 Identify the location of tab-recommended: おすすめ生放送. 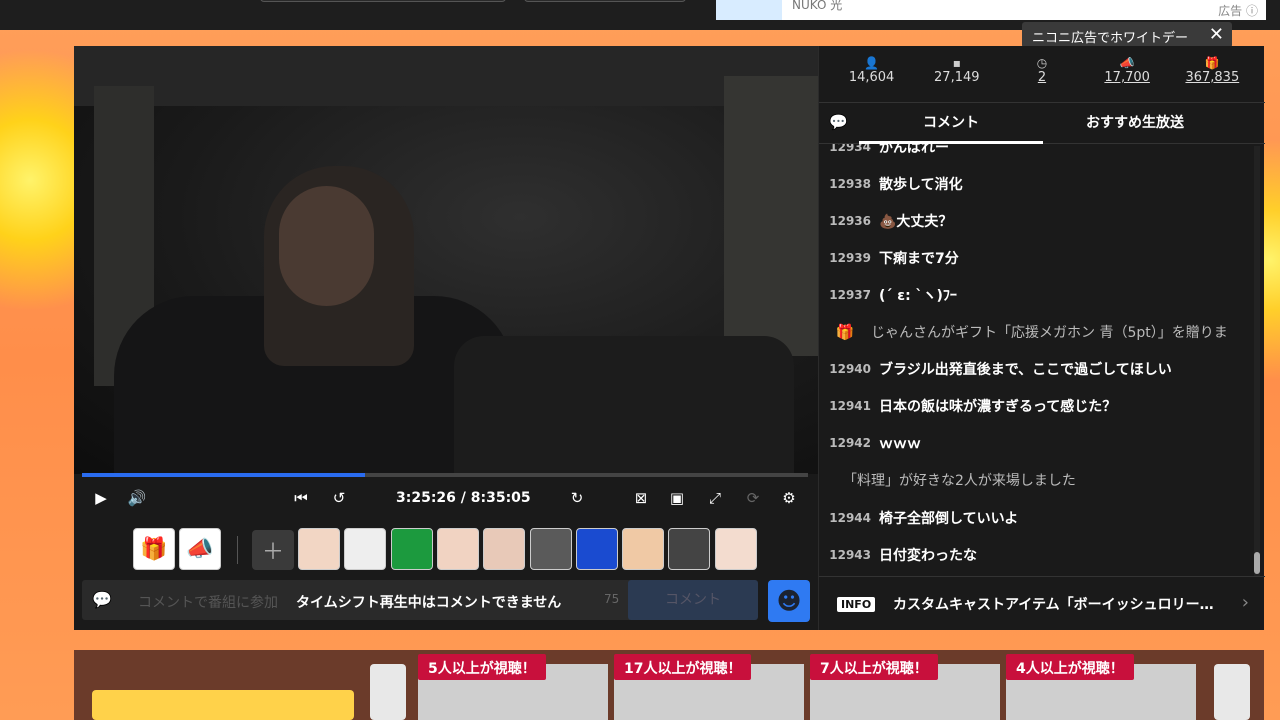
(1135, 123).